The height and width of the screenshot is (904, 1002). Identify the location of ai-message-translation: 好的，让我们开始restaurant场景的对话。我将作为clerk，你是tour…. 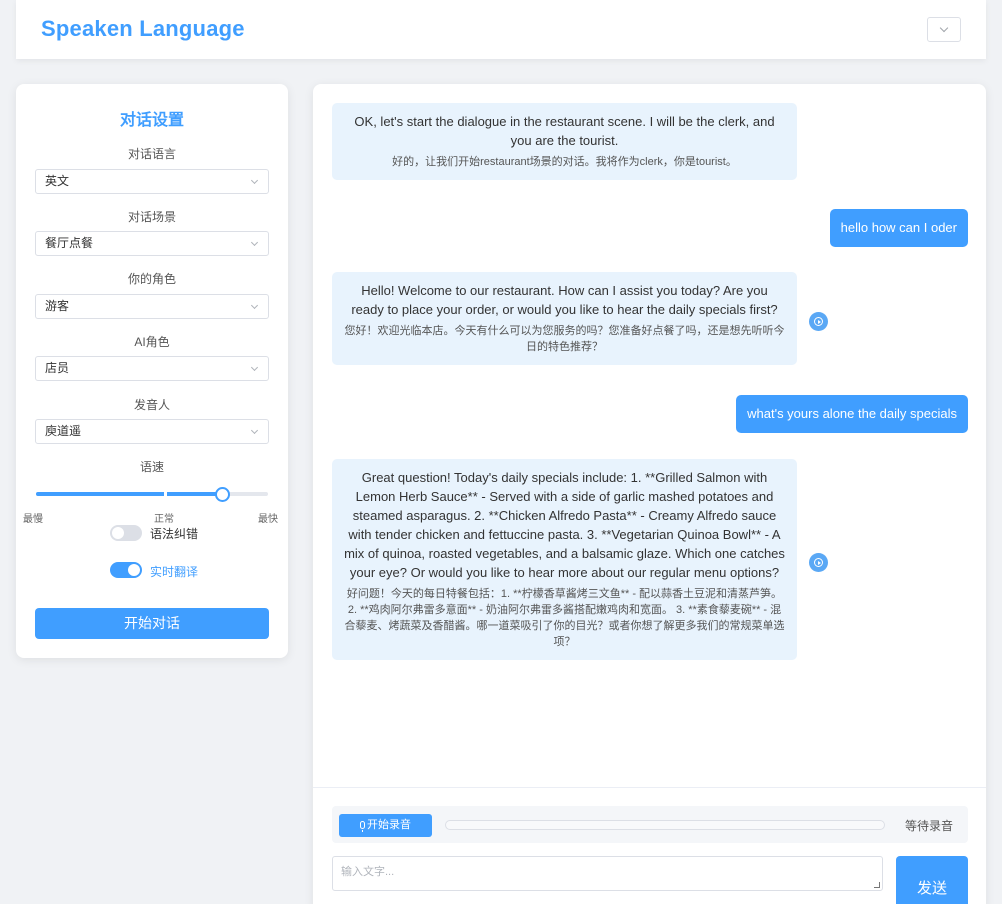
(564, 162).